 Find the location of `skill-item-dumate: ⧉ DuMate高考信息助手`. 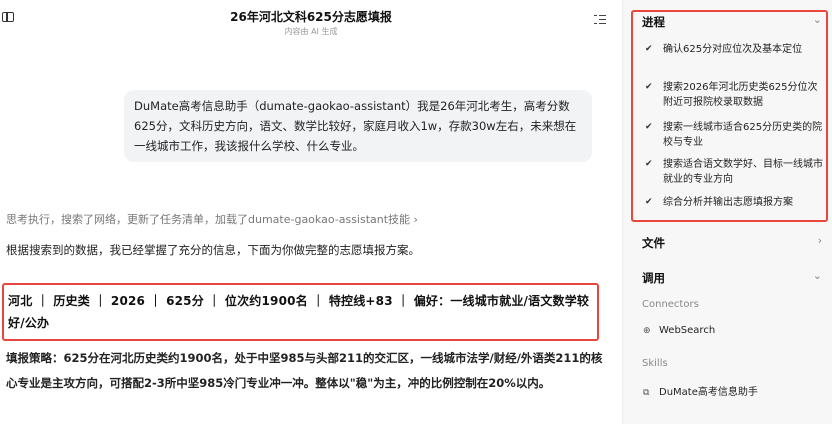

skill-item-dumate: ⧉ DuMate高考信息助手 is located at coordinates (700, 390).